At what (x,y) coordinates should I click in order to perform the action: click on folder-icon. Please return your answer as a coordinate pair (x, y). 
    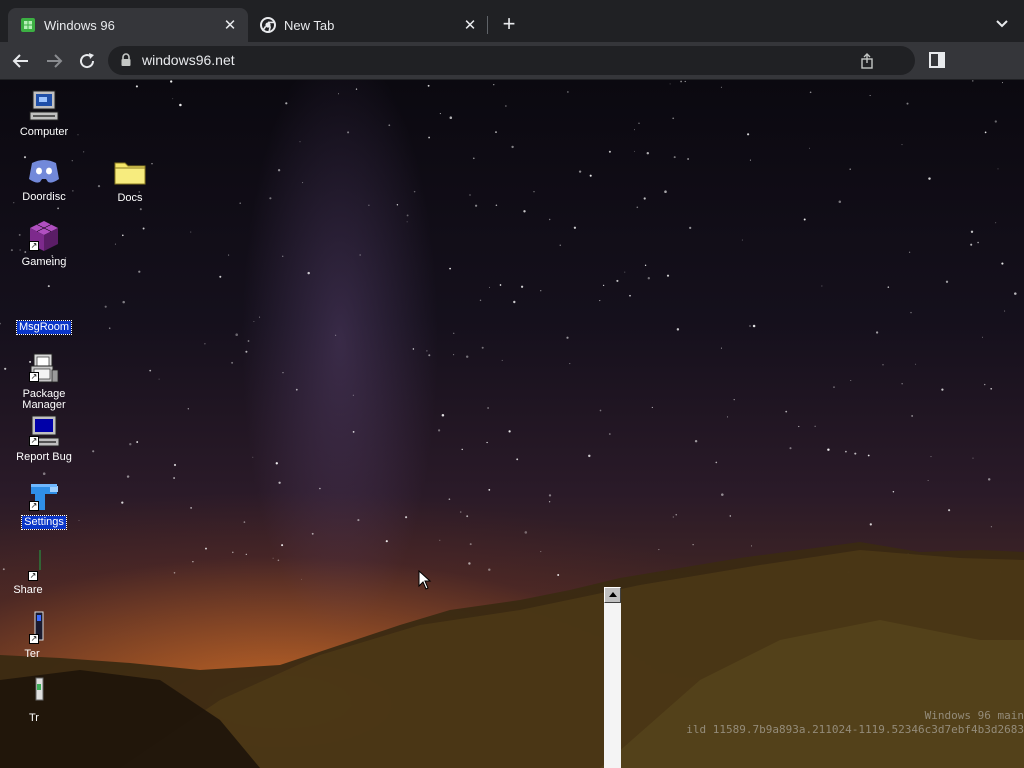
    Looking at the image, I should click on (130, 173).